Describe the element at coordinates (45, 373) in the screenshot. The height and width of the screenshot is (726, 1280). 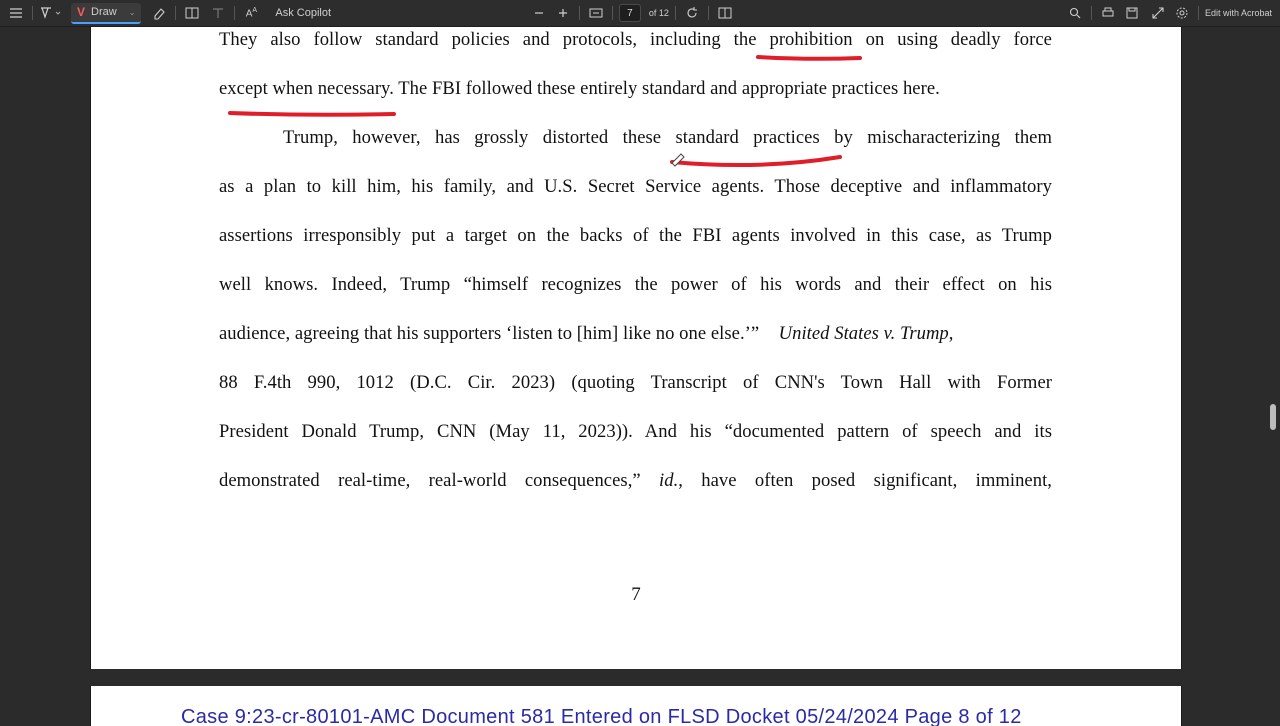
I see `viewer-background` at that location.